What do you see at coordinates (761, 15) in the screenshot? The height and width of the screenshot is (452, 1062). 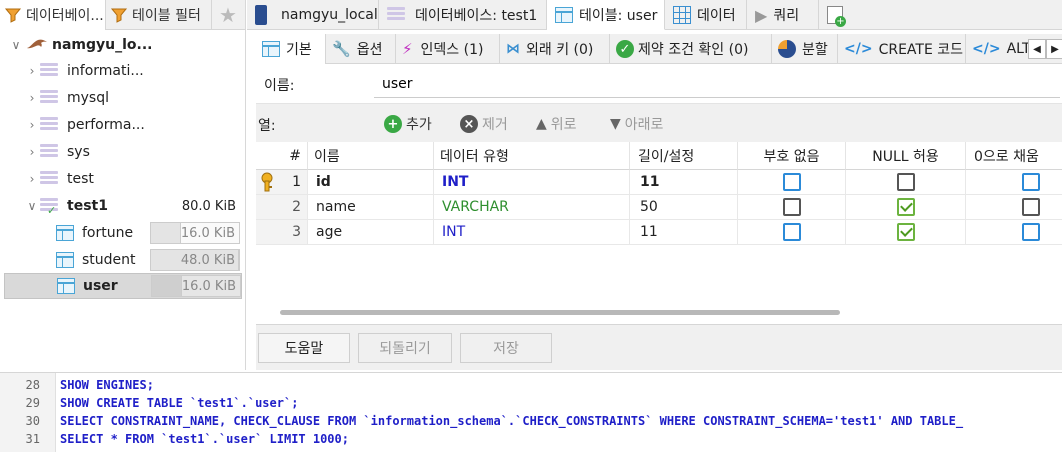 I see `play-icon: ▶` at bounding box center [761, 15].